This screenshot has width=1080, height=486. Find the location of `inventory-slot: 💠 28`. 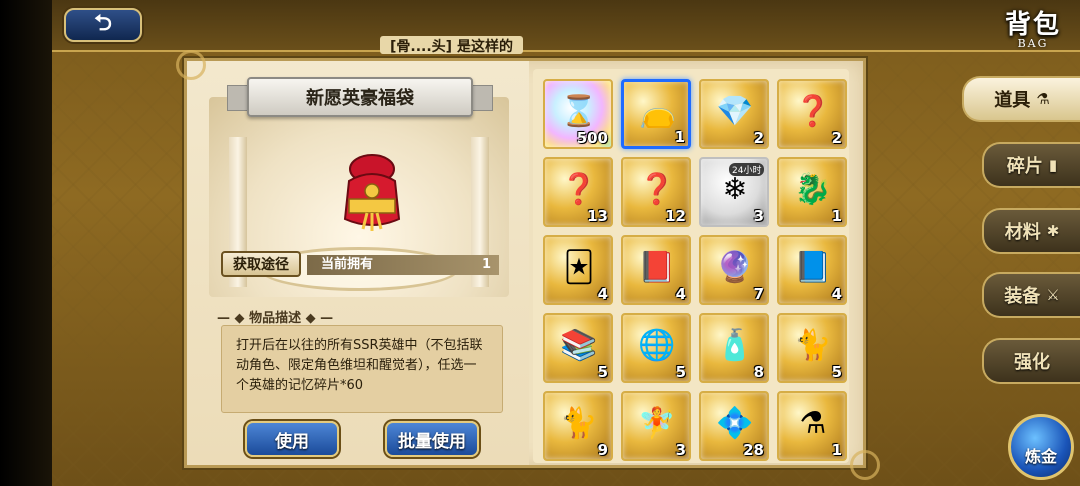

inventory-slot: 💠 28 is located at coordinates (734, 426).